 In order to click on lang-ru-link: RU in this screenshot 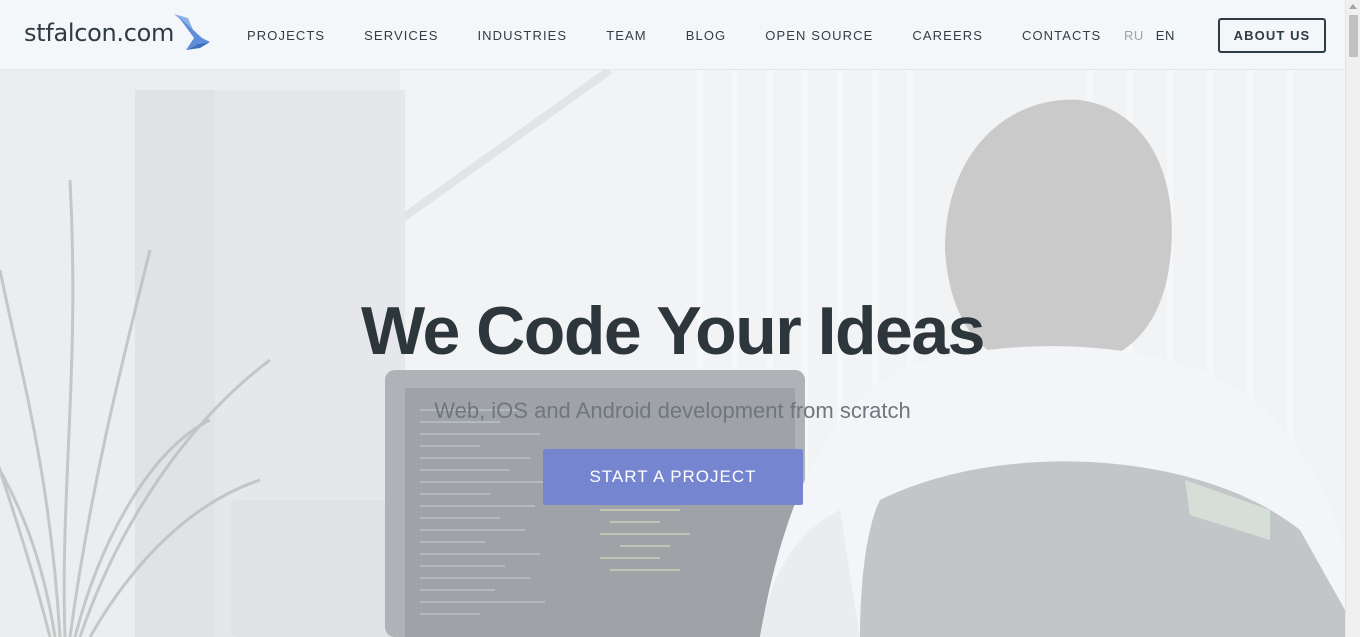, I will do `click(1134, 35)`.